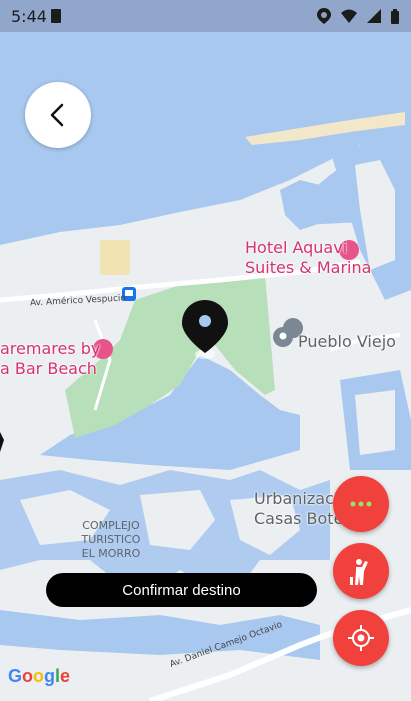 The height and width of the screenshot is (701, 411). I want to click on person-hail-icon, so click(359, 572).